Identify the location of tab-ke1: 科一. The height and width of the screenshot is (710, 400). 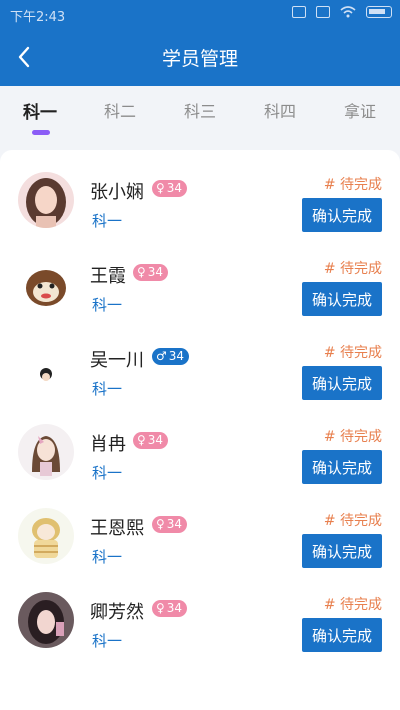
(40, 110).